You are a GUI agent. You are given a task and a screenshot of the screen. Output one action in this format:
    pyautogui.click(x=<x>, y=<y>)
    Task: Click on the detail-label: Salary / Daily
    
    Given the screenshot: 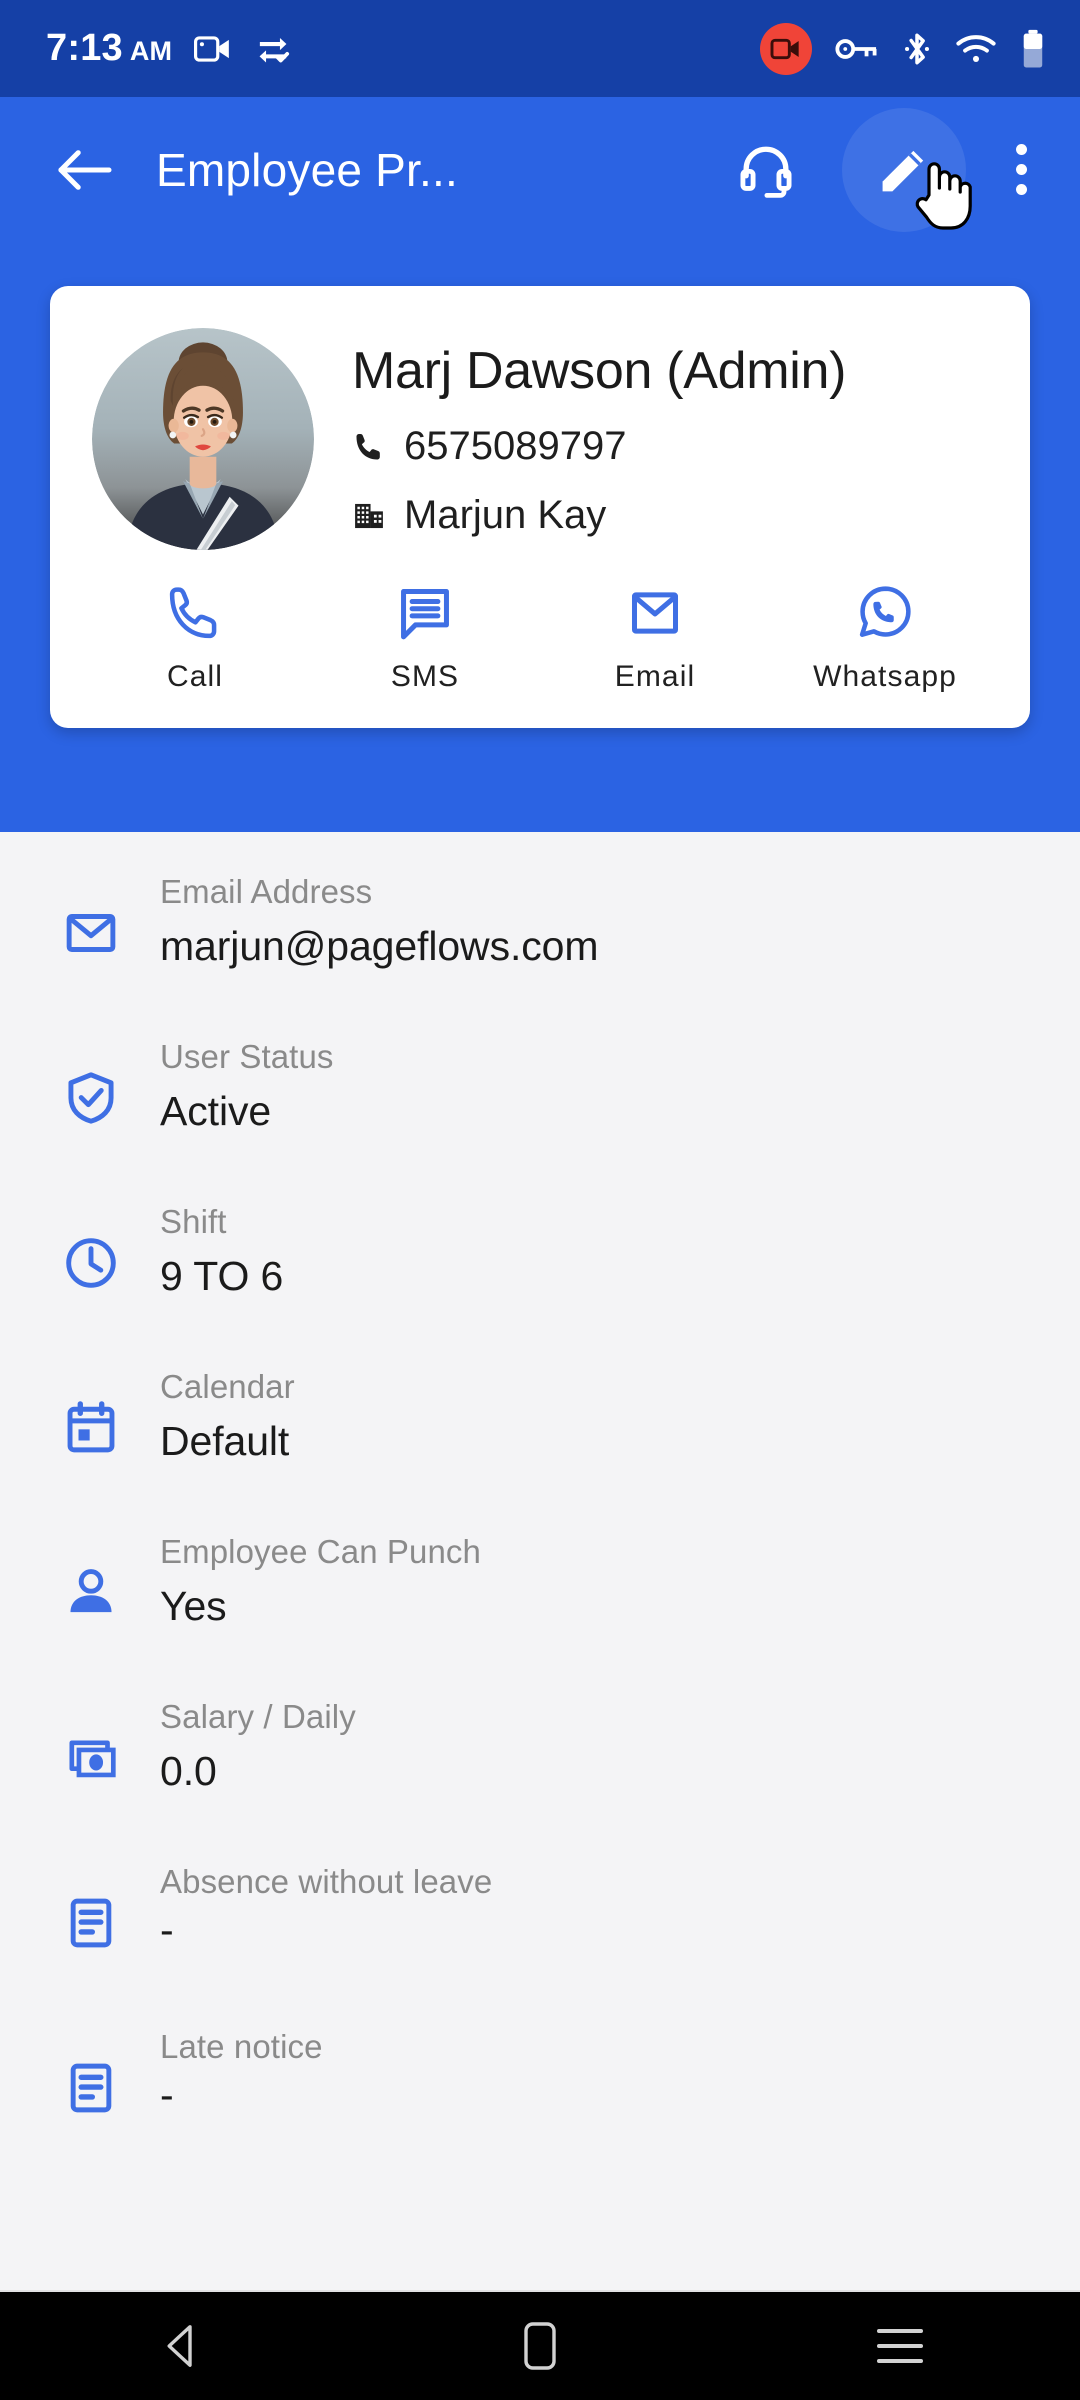 What is the action you would take?
    pyautogui.click(x=258, y=1716)
    